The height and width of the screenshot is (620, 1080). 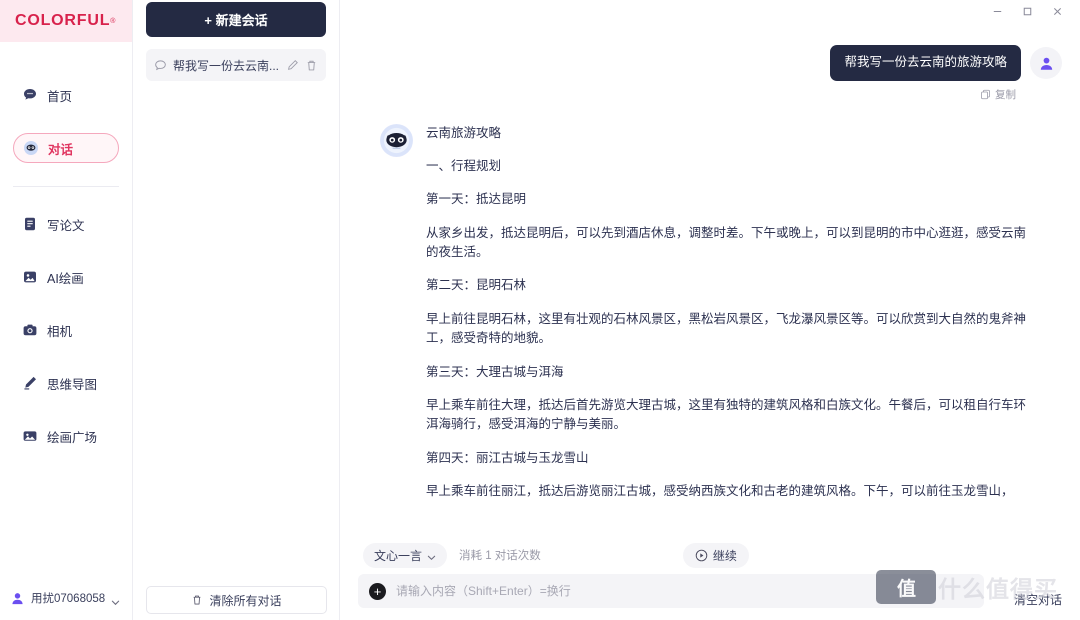 I want to click on sidebar-item-ai-drawing: AI绘画, so click(x=66, y=277).